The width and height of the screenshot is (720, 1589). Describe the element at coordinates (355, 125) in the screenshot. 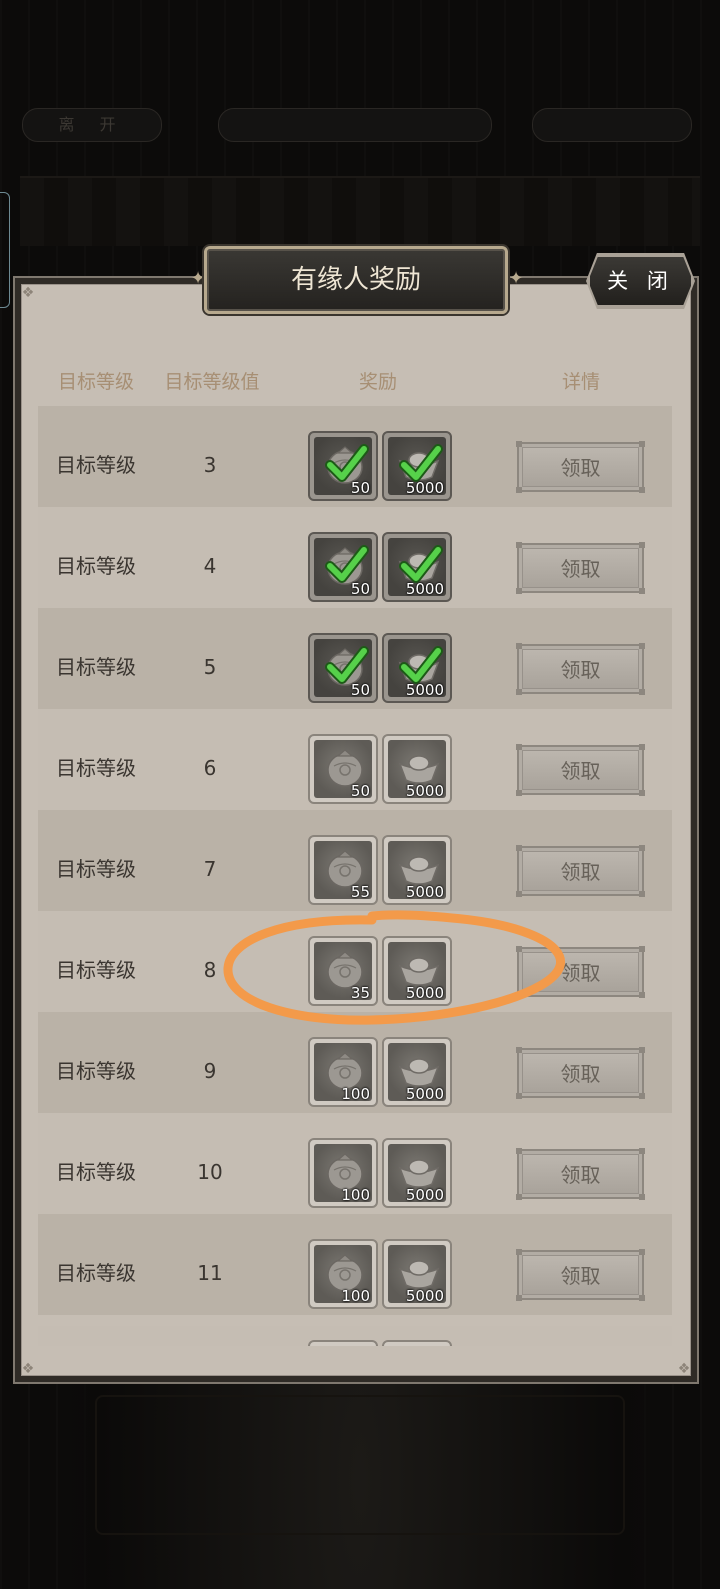

I see `top-center-button` at that location.